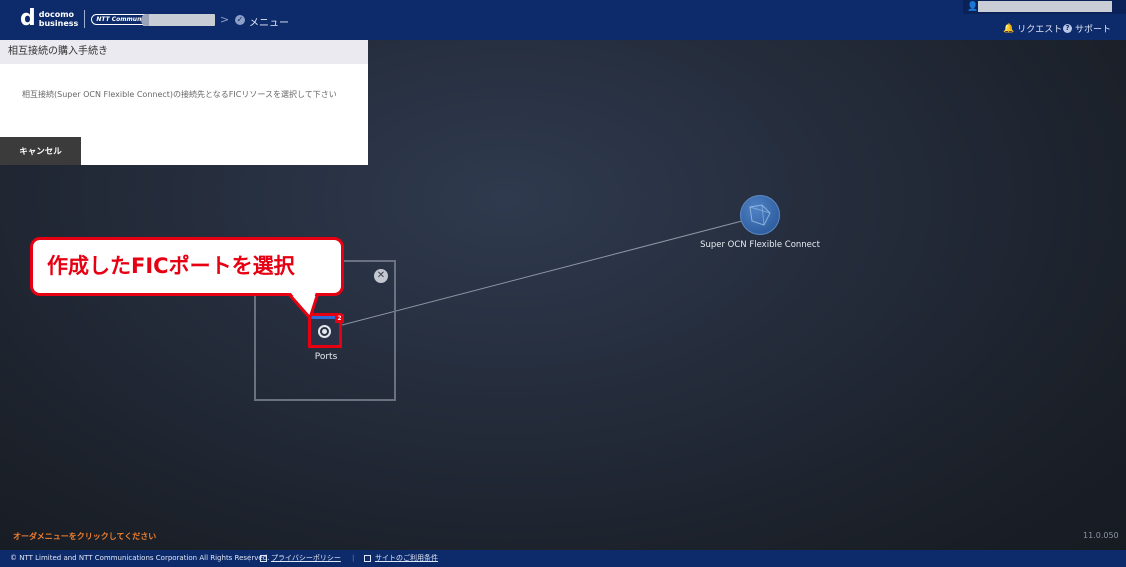 This screenshot has width=1126, height=567. Describe the element at coordinates (85, 536) in the screenshot. I see `order-menu-hint: オーダメニューをクリックしてください` at that location.